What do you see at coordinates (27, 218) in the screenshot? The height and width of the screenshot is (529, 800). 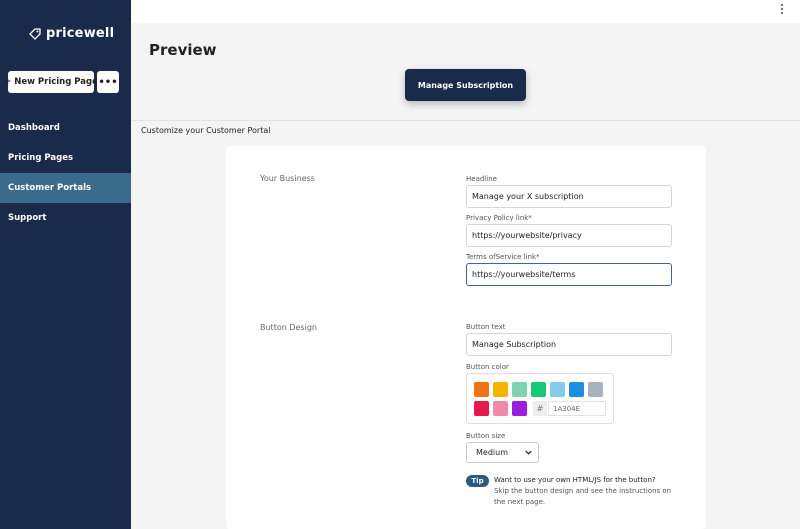 I see `nav-item-label: Support` at bounding box center [27, 218].